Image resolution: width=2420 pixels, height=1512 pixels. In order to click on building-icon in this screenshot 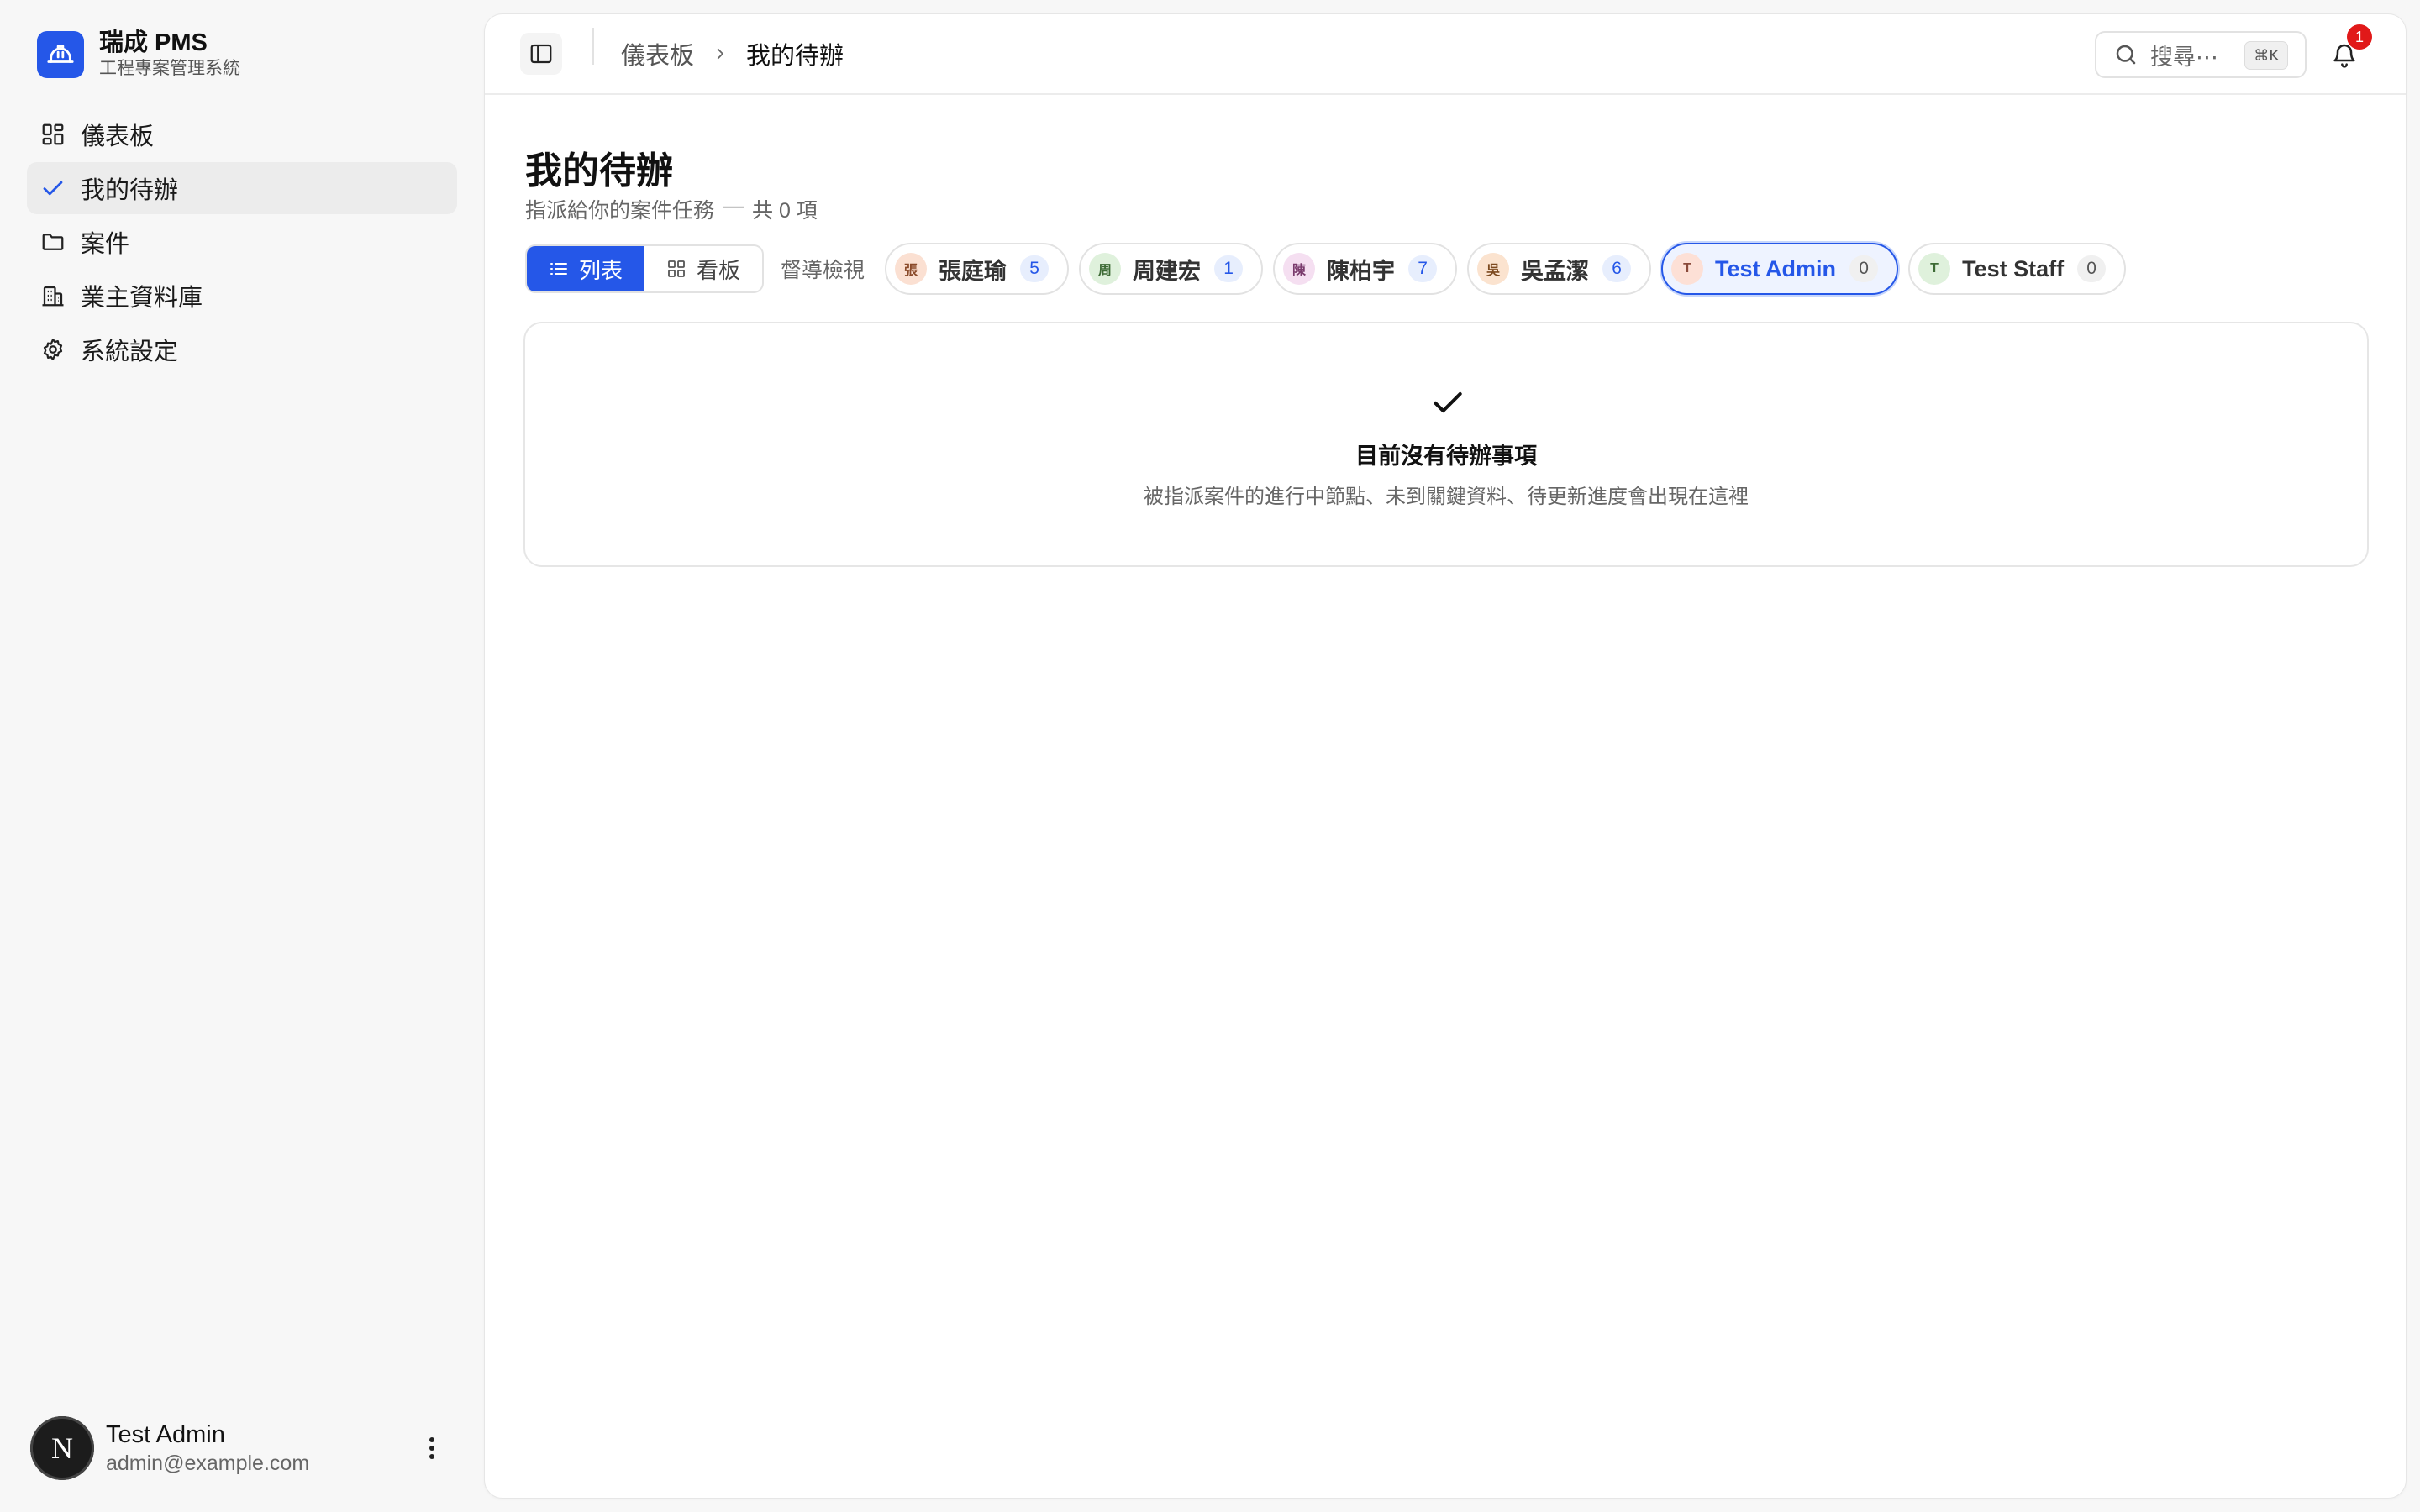, I will do `click(53, 296)`.